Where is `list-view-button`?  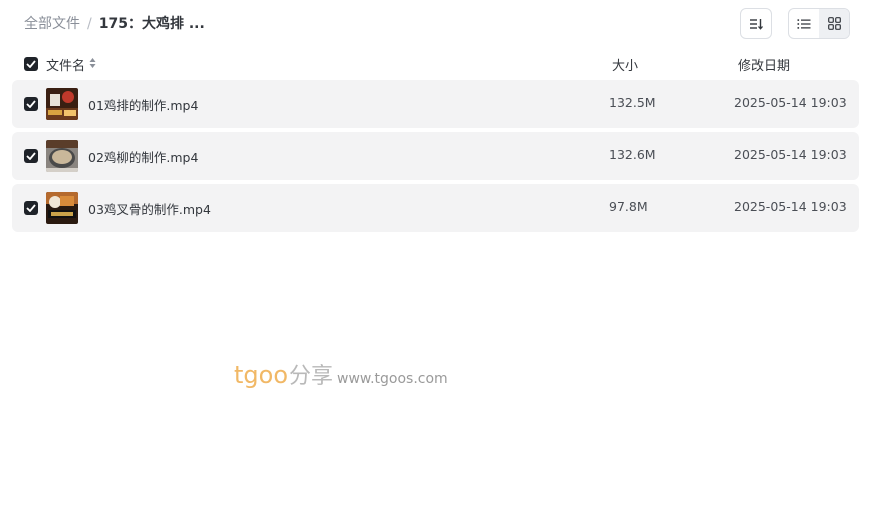 list-view-button is located at coordinates (804, 23).